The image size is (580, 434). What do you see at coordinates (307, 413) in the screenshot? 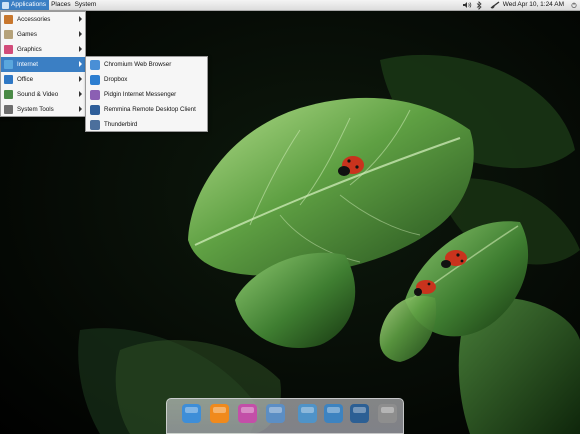
I see `home-folder-icon` at bounding box center [307, 413].